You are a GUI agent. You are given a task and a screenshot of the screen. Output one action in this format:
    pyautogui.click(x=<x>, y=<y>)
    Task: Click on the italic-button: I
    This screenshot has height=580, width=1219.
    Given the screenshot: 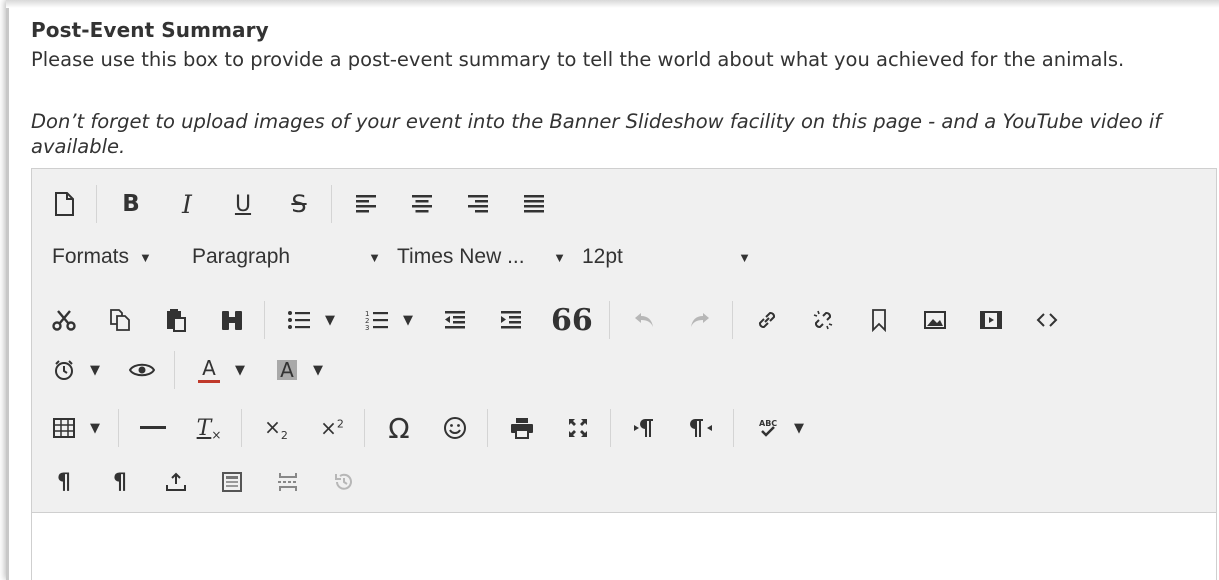 What is the action you would take?
    pyautogui.click(x=187, y=204)
    